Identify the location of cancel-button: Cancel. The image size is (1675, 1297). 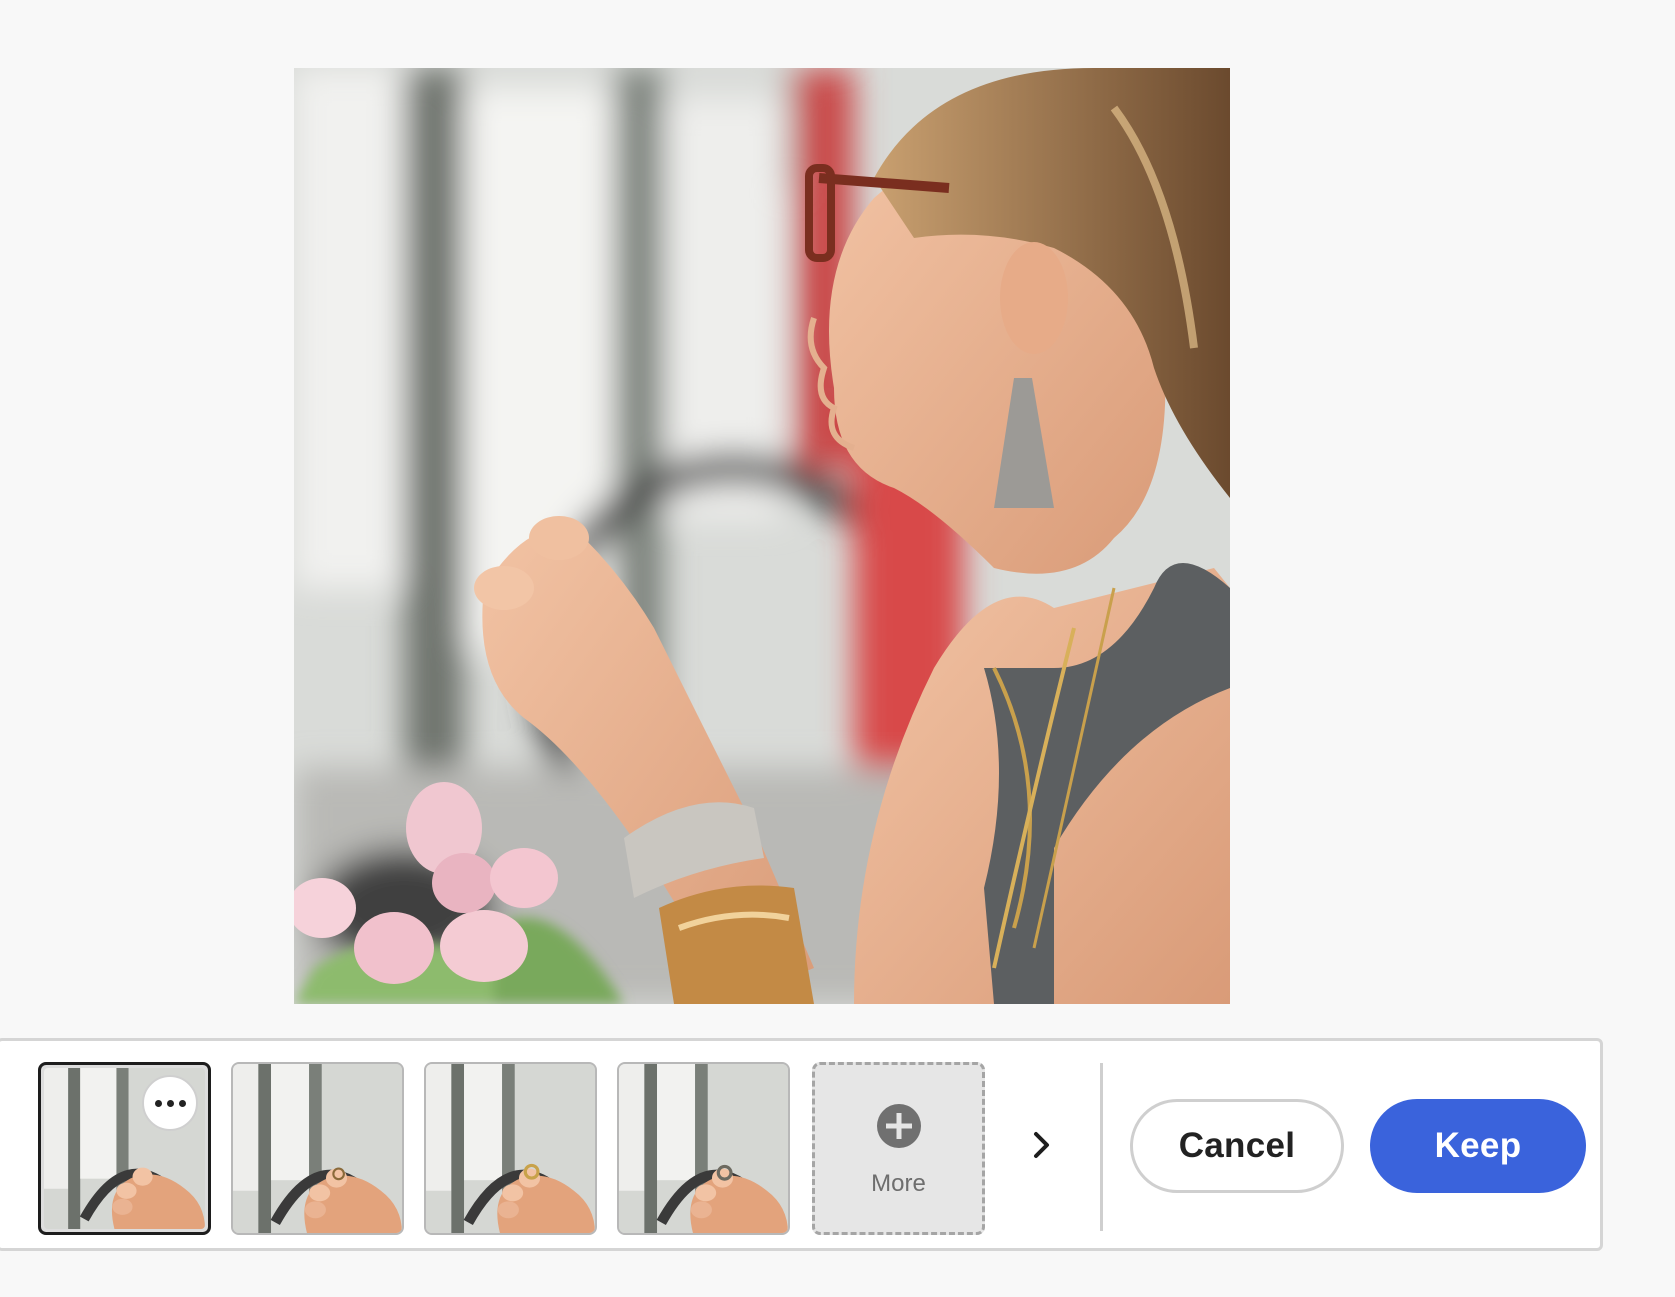
(1237, 1146).